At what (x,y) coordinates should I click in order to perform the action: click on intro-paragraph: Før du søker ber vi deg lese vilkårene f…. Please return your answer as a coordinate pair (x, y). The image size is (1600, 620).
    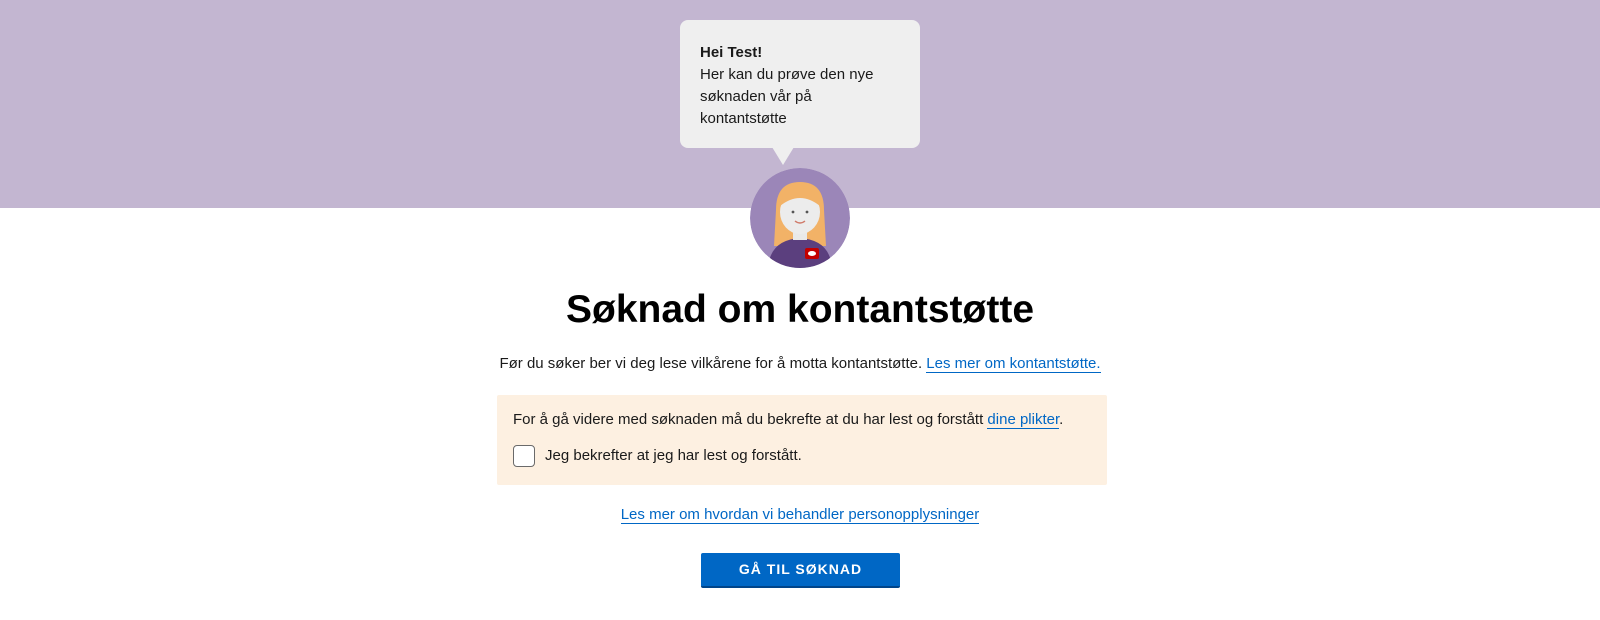
    Looking at the image, I should click on (800, 364).